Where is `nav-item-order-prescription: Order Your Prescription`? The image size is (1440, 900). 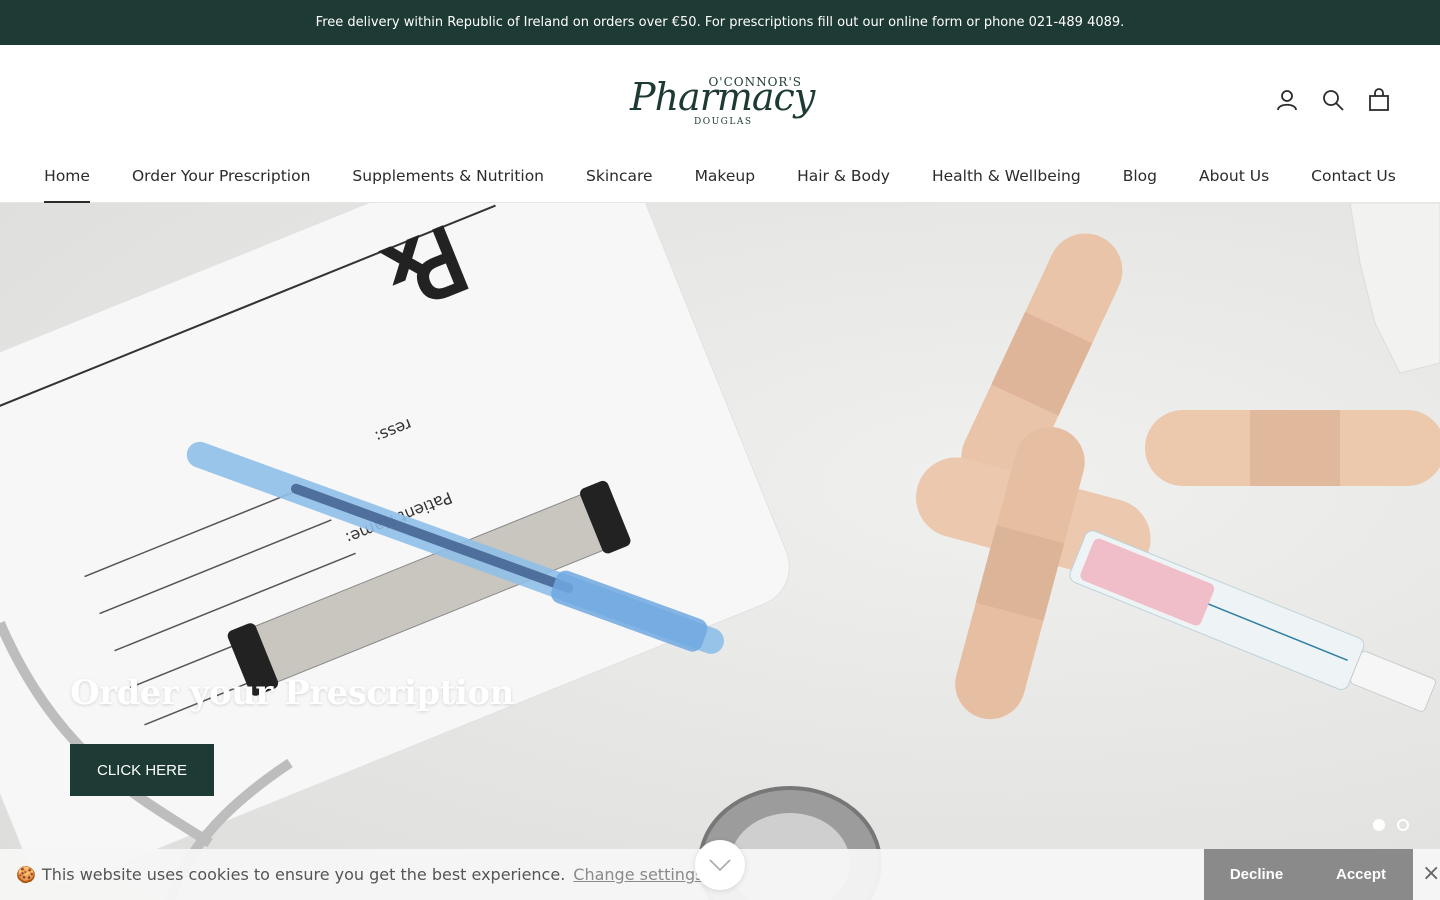
nav-item-order-prescription: Order Your Prescription is located at coordinates (221, 185).